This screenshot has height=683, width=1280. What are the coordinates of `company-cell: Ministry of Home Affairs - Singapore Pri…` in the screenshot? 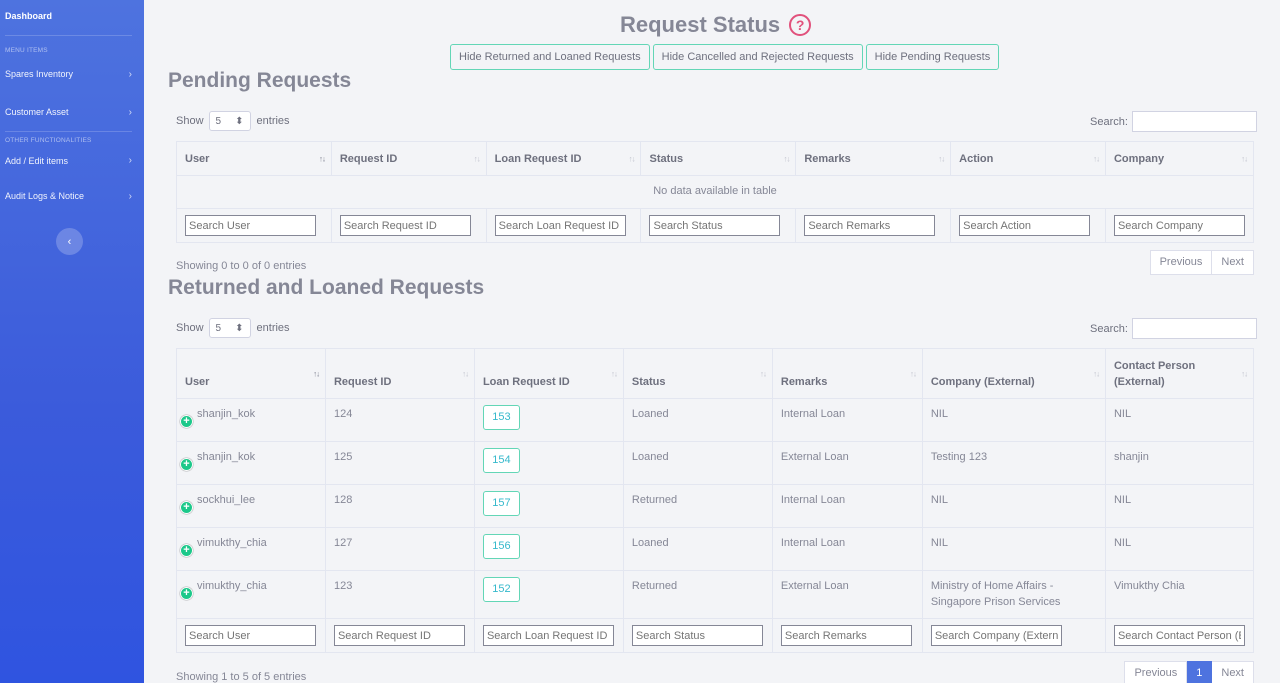 It's located at (1013, 594).